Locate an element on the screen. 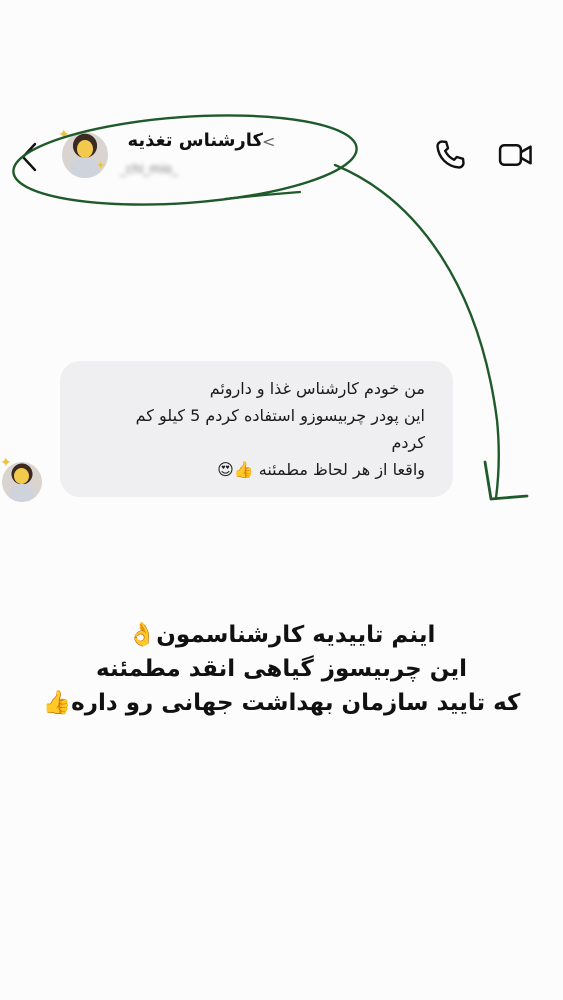 The image size is (563, 1000). message-line: کردم is located at coordinates (408, 442).